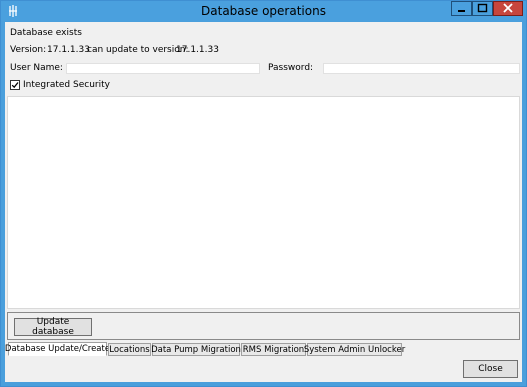  What do you see at coordinates (354, 349) in the screenshot?
I see `tab-system-admin-unlocker: System Admin Unlocker` at bounding box center [354, 349].